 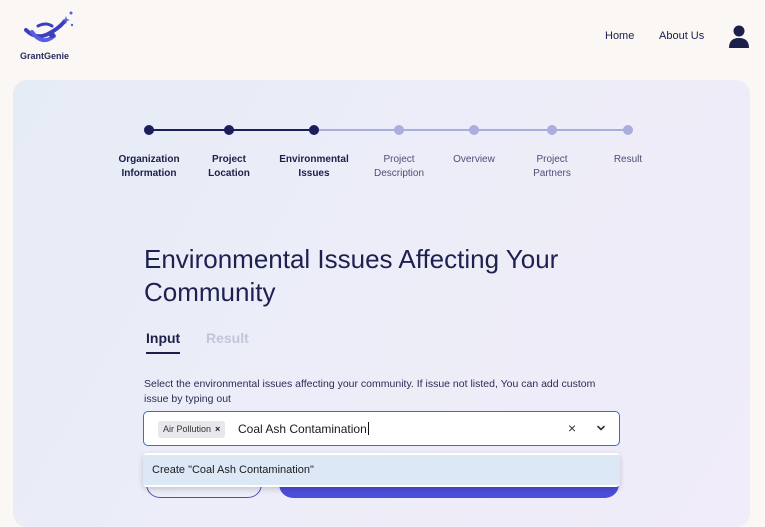 I want to click on step-label: Project Partners, so click(x=552, y=167).